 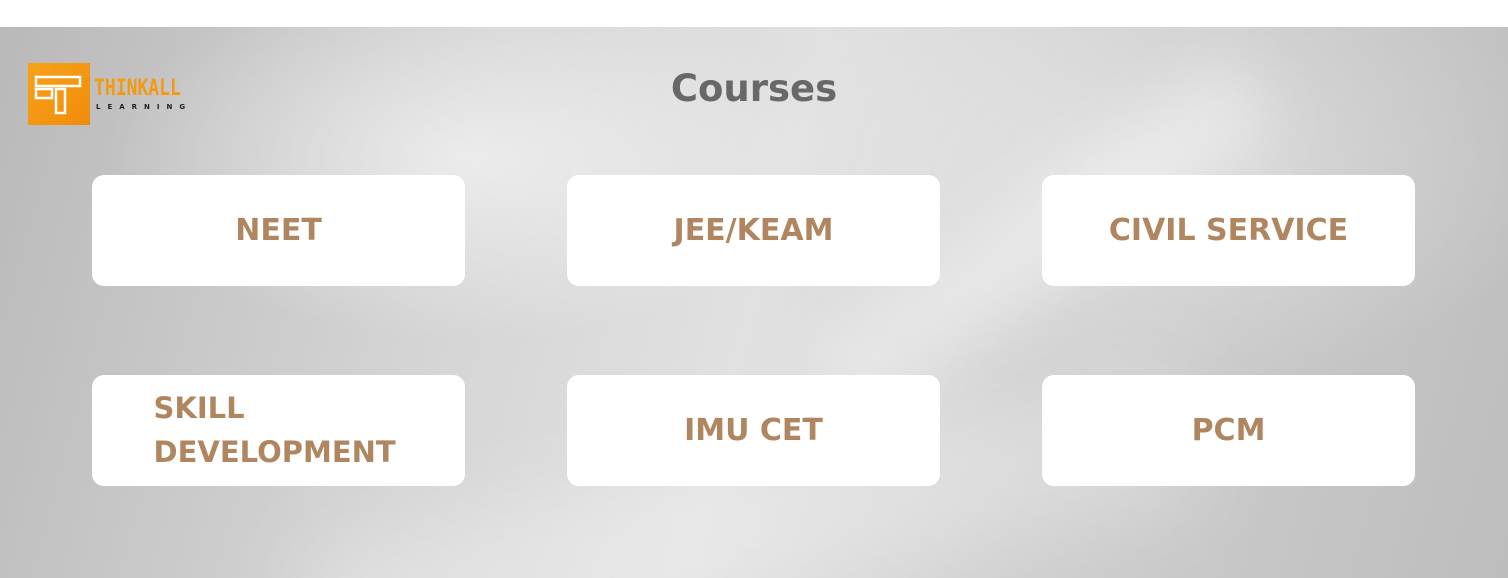 I want to click on course-card-label: SKILL DEVELOPMENT, so click(x=274, y=430).